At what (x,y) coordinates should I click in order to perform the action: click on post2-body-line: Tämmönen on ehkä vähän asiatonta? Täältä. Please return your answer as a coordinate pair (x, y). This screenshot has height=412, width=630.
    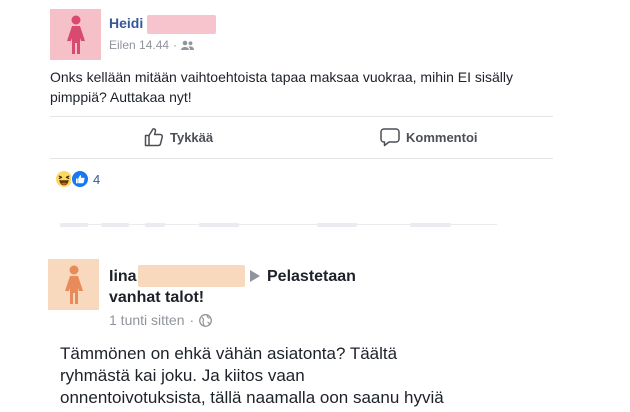
    Looking at the image, I should click on (229, 353).